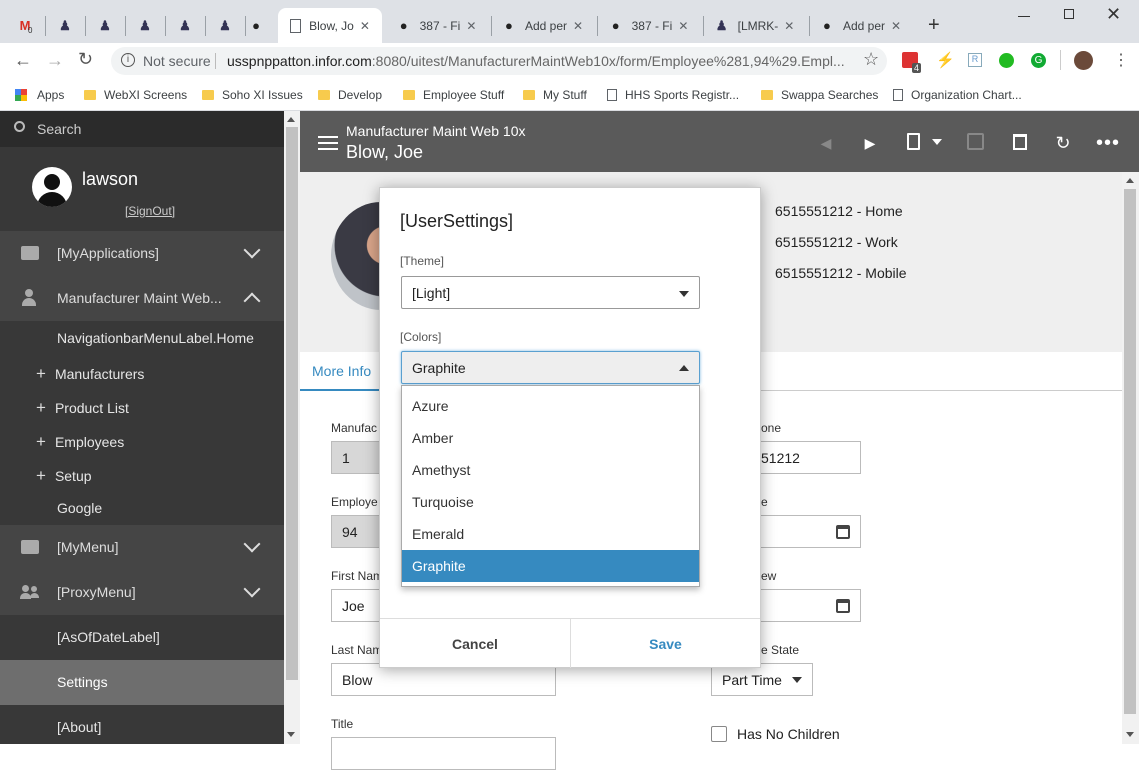  Describe the element at coordinates (826, 143) in the screenshot. I see `previous-icon: ◀` at that location.